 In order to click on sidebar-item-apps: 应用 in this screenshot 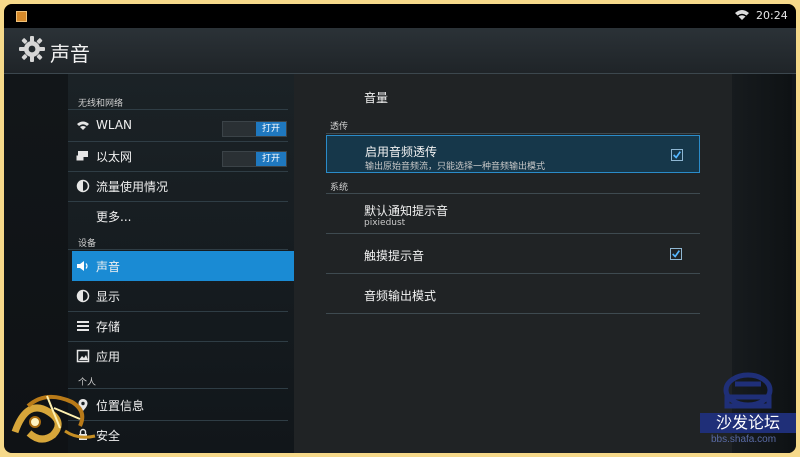, I will do `click(182, 356)`.